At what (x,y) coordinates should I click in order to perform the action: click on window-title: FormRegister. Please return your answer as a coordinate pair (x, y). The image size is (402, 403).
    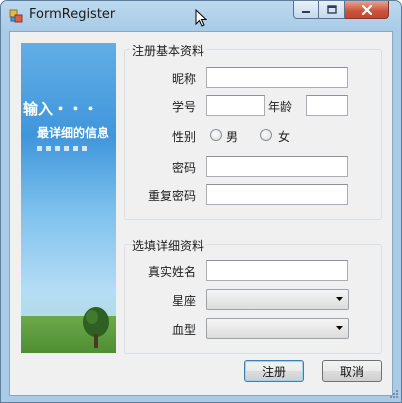
    Looking at the image, I should click on (72, 14).